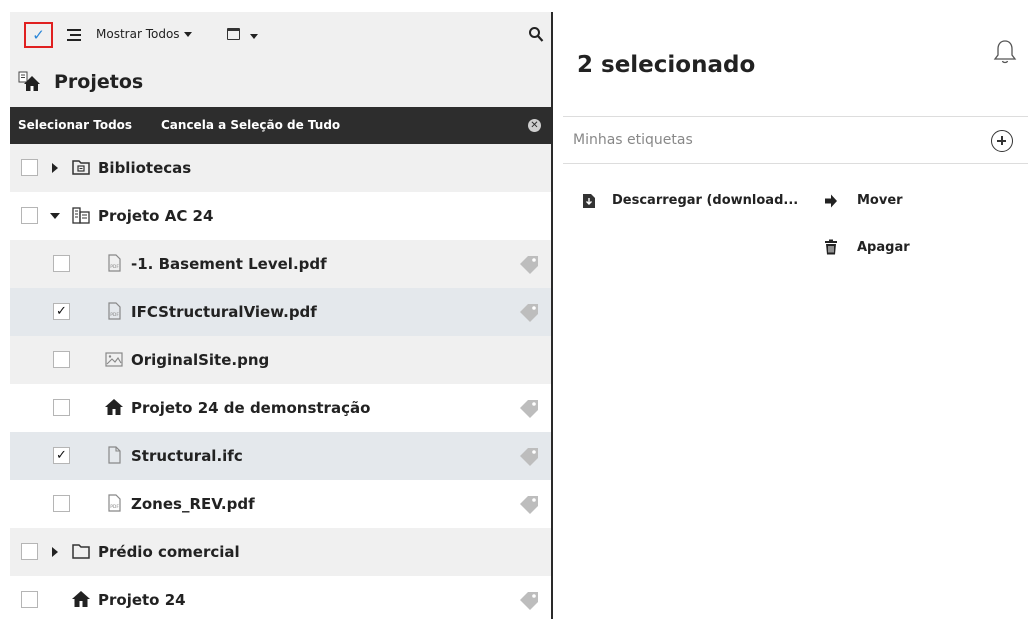 The width and height of the screenshot is (1029, 624). What do you see at coordinates (99, 82) in the screenshot?
I see `page-title: Projetos` at bounding box center [99, 82].